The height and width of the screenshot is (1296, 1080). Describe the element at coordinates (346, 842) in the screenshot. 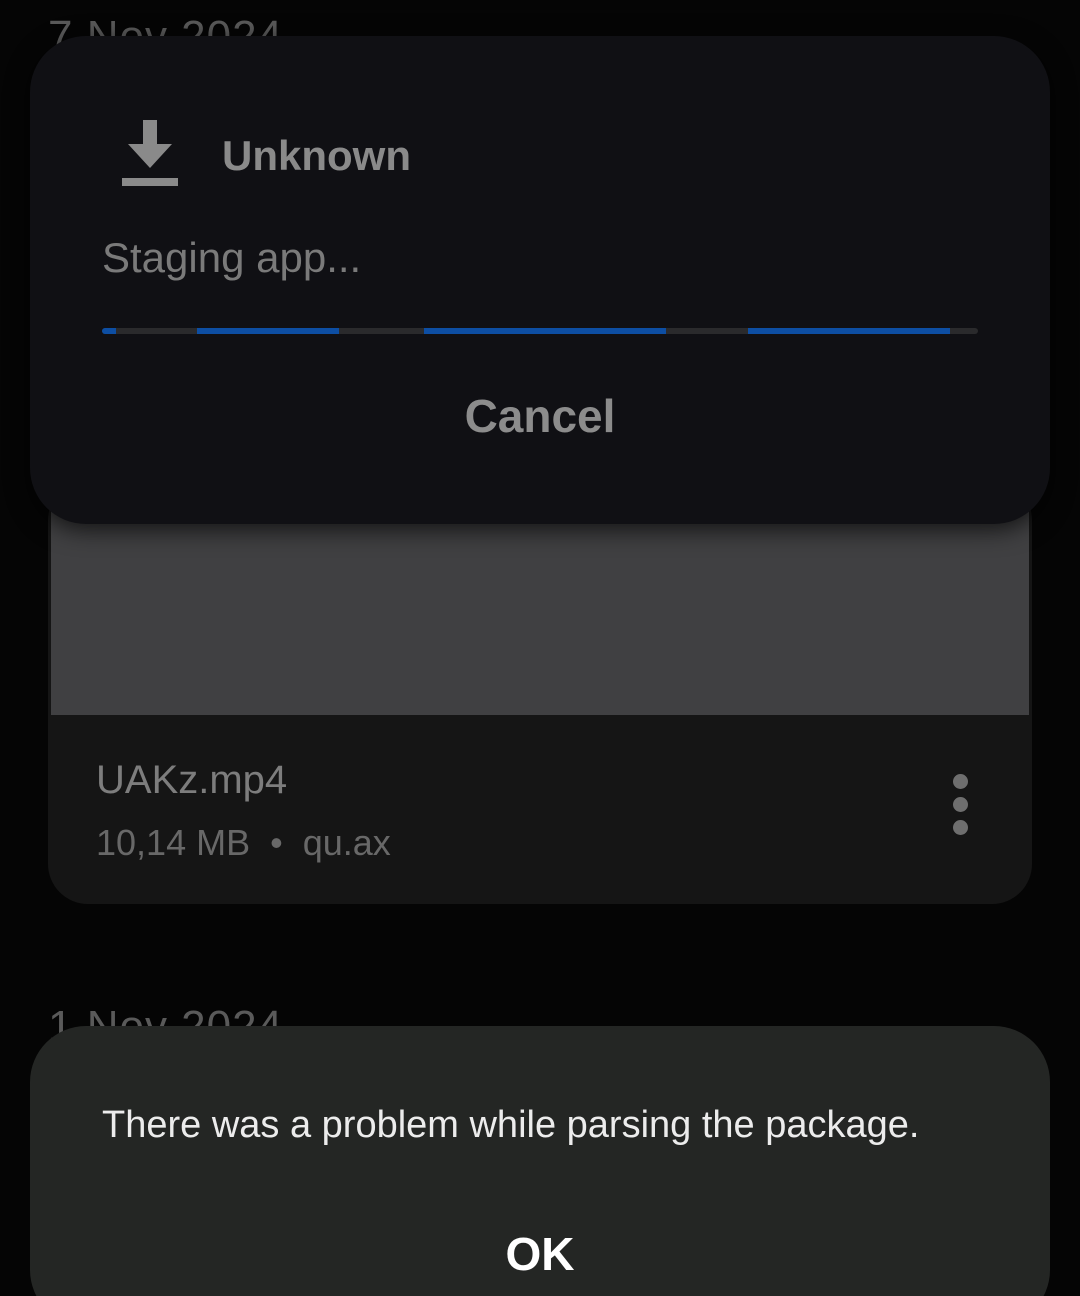

I see `file-source: qu.ax` at that location.